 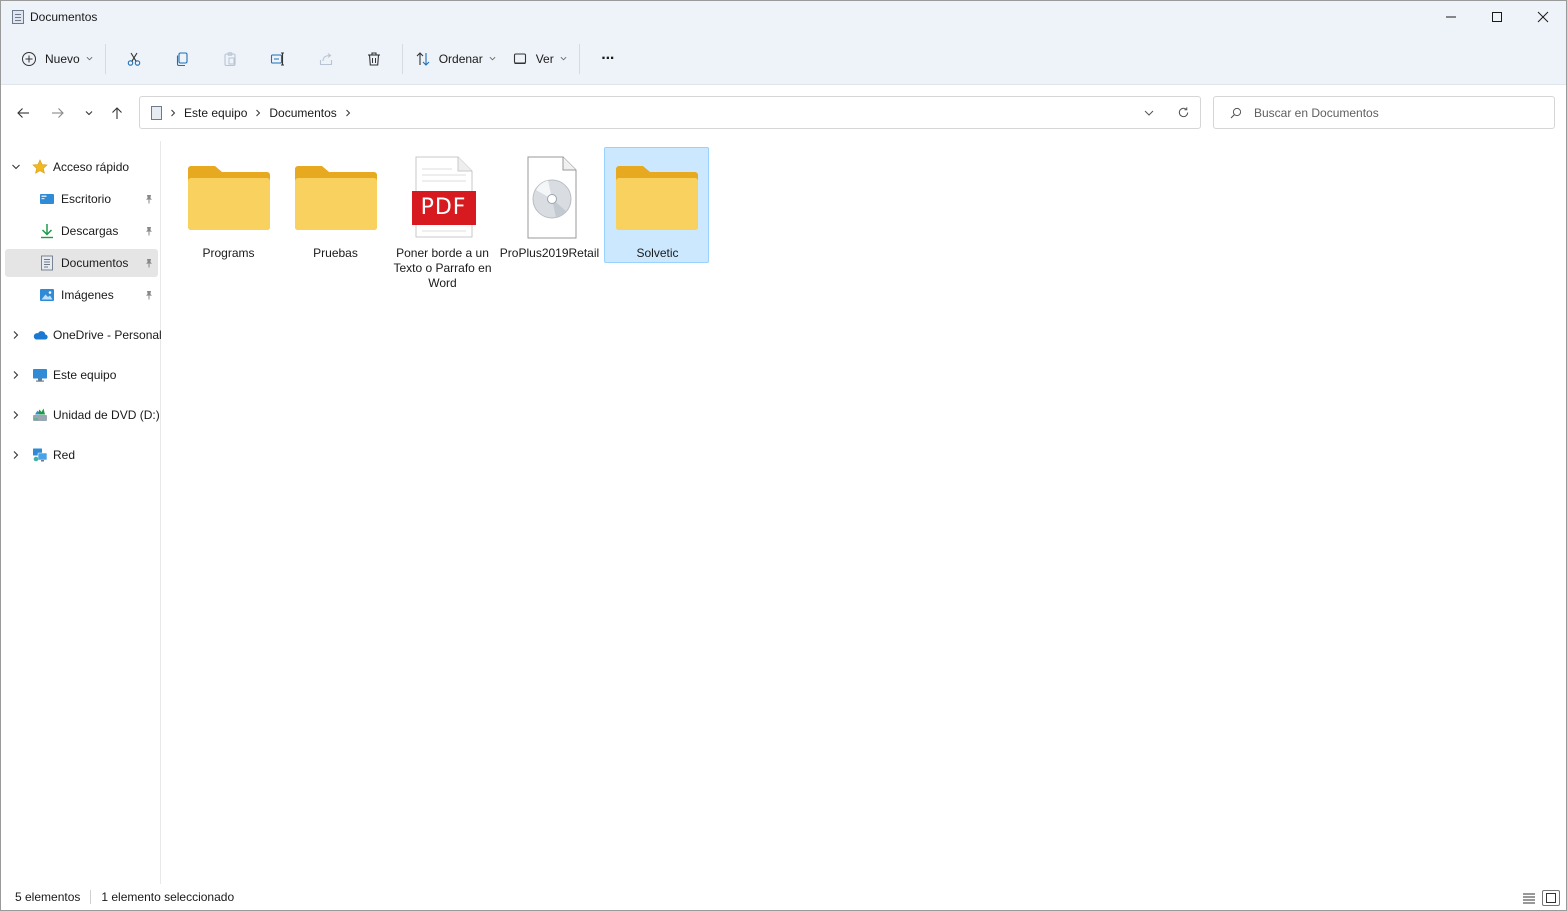 What do you see at coordinates (81, 263) in the screenshot?
I see `sidebar-item-documentos: Documentos` at bounding box center [81, 263].